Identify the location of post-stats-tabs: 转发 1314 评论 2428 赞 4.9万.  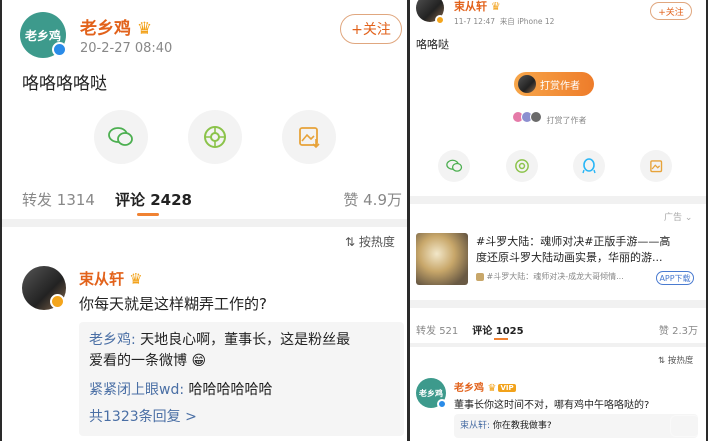
(212, 199).